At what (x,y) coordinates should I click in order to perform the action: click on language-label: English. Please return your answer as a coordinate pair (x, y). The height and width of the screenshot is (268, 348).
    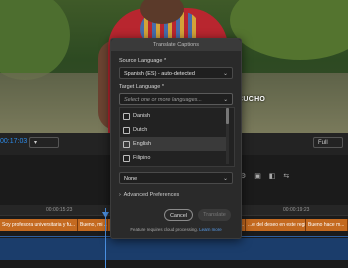
    Looking at the image, I should click on (142, 144).